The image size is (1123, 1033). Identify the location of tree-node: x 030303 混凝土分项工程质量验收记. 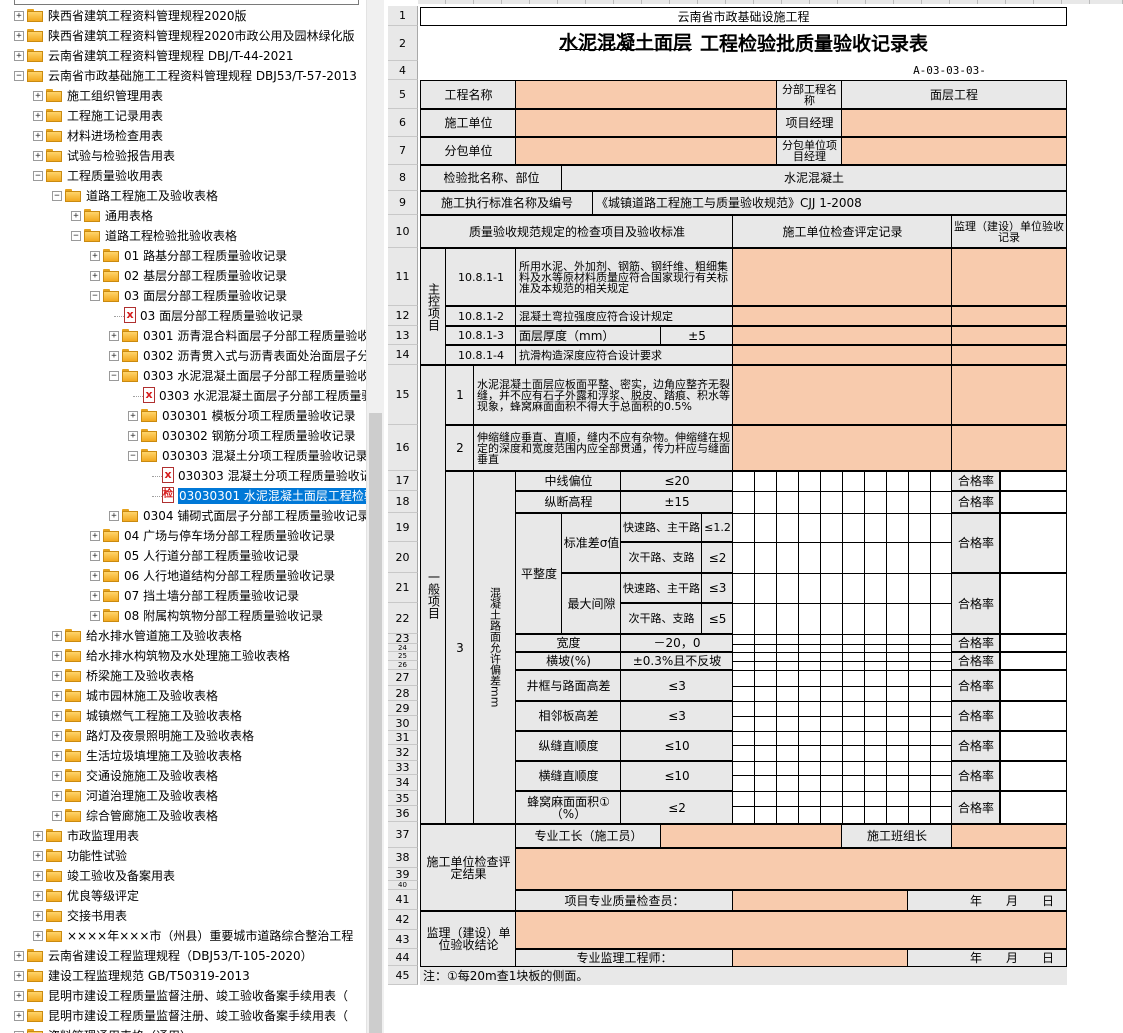
(183, 476).